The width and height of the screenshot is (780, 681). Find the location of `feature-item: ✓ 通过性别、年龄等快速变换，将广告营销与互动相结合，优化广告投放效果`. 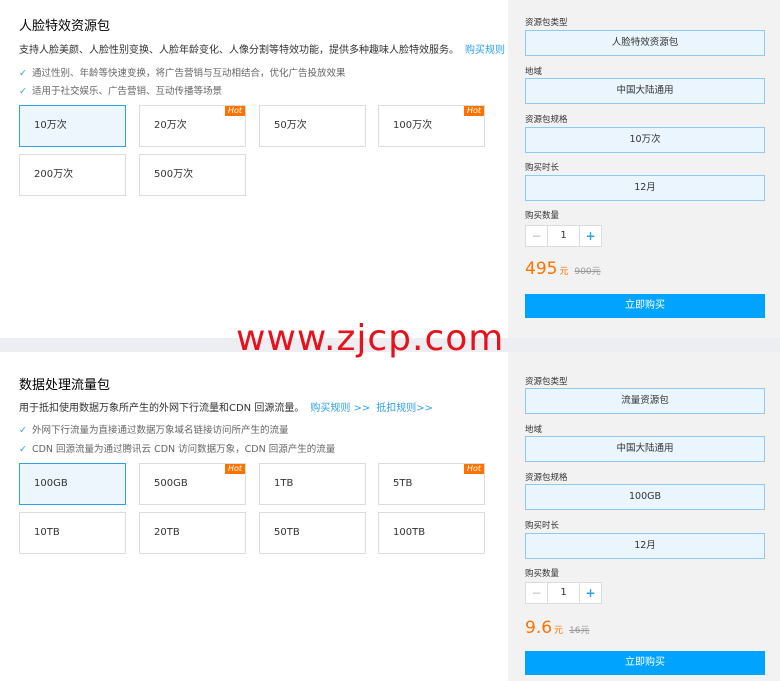

feature-item: ✓ 通过性别、年龄等快速变换，将广告营销与互动相结合，优化广告投放效果 is located at coordinates (182, 72).